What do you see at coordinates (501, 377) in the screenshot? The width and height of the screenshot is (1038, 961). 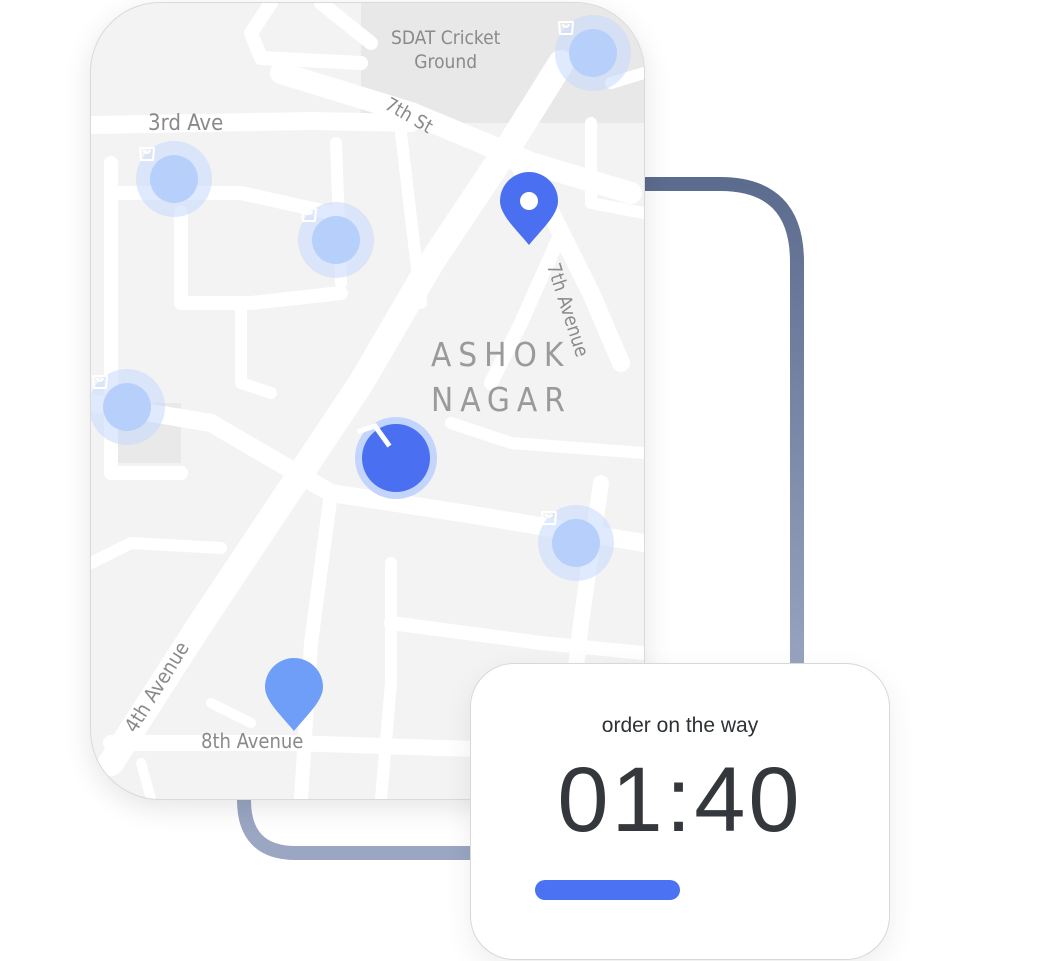 I see `map-label-district: ASHOK NAGAR` at bounding box center [501, 377].